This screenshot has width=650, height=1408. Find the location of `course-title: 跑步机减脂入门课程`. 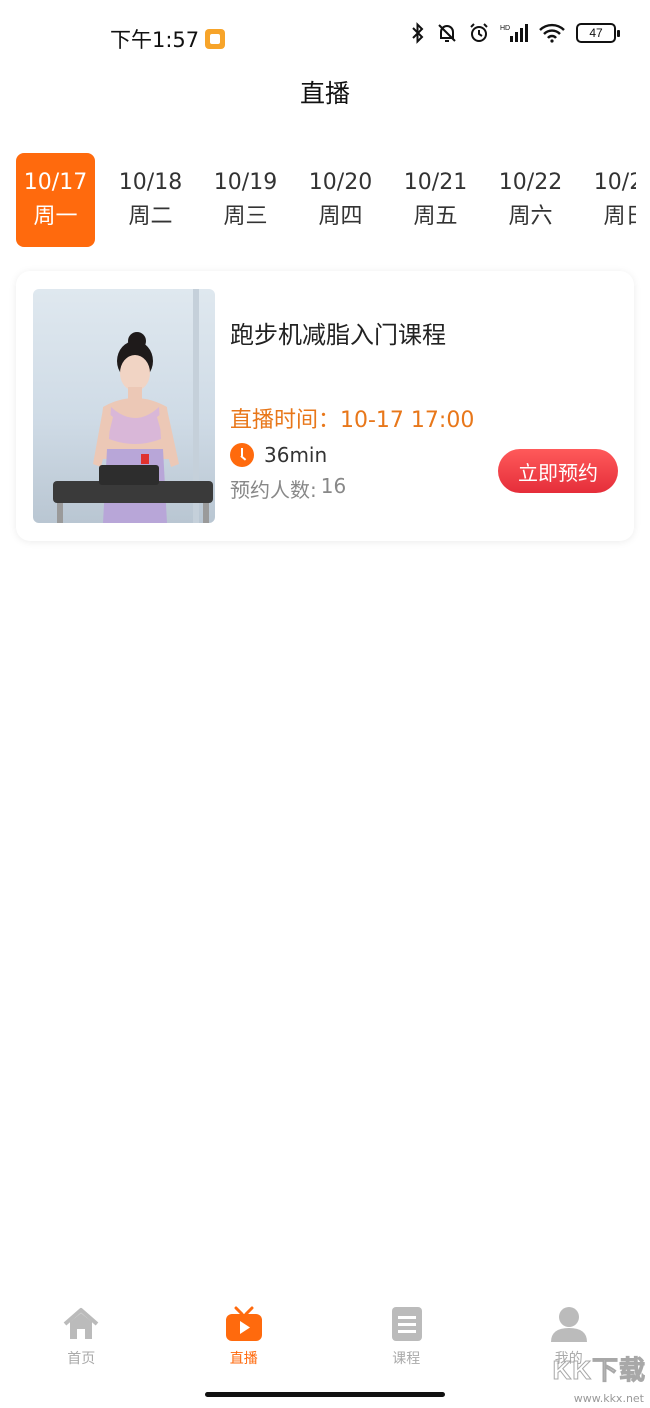

course-title: 跑步机减脂入门课程 is located at coordinates (338, 335).